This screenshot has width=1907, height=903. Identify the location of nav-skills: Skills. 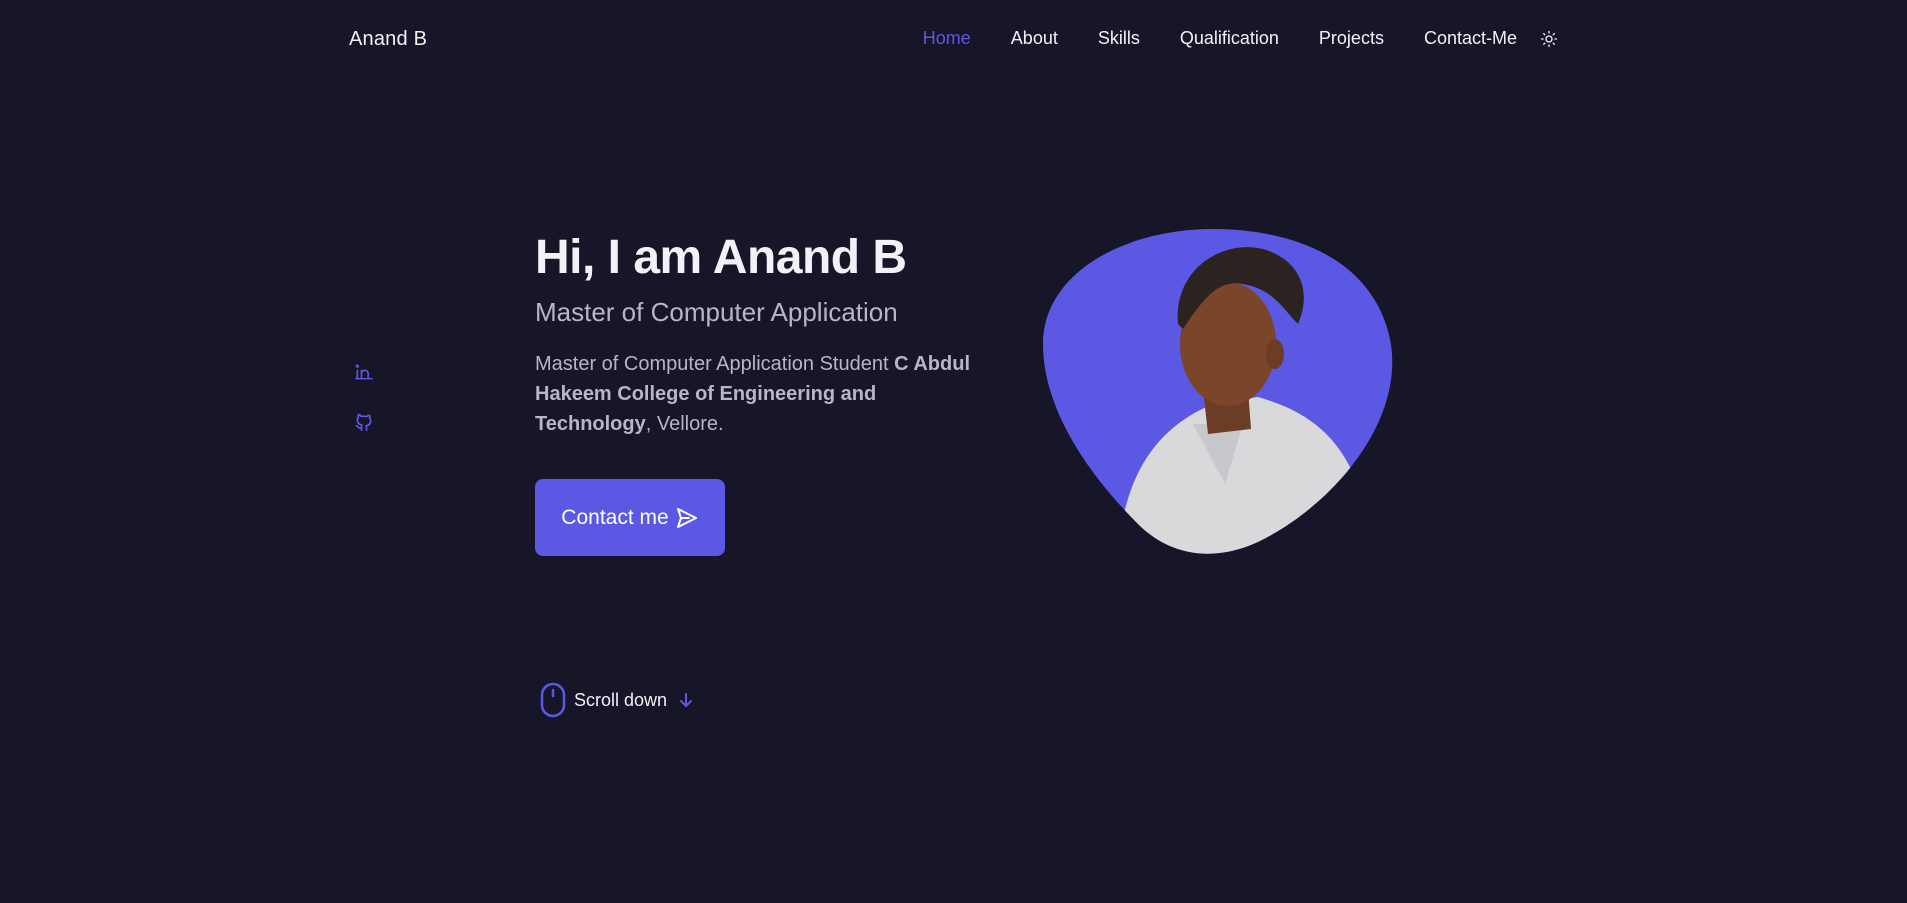
(1119, 38).